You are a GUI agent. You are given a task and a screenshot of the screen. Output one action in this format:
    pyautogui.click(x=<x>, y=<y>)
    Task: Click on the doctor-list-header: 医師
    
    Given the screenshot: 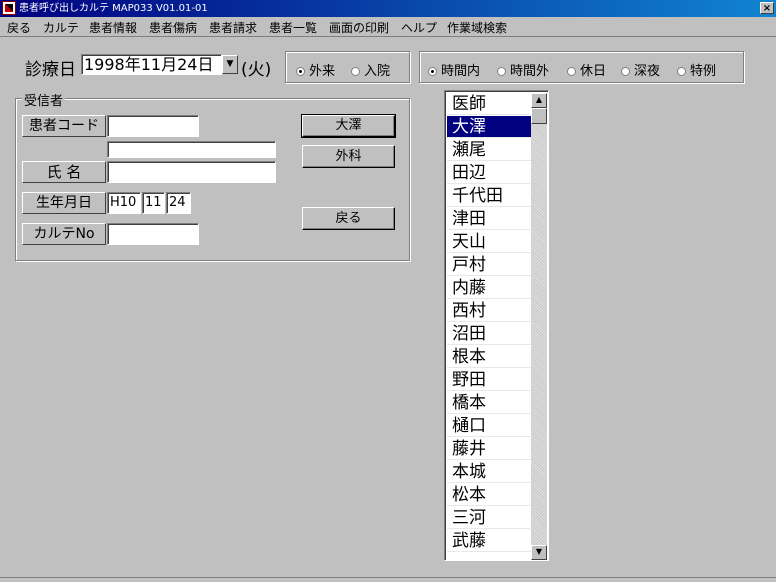 What is the action you would take?
    pyautogui.click(x=489, y=104)
    